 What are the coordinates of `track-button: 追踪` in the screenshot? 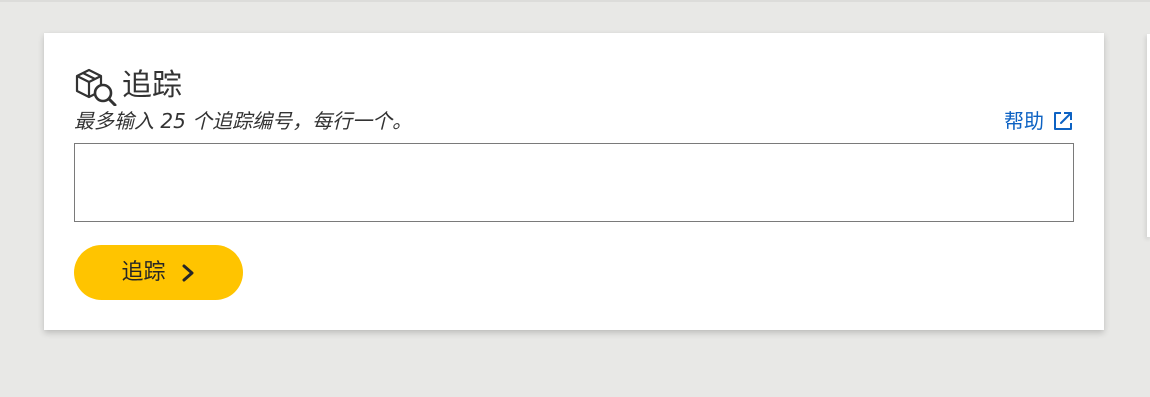 It's located at (158, 272).